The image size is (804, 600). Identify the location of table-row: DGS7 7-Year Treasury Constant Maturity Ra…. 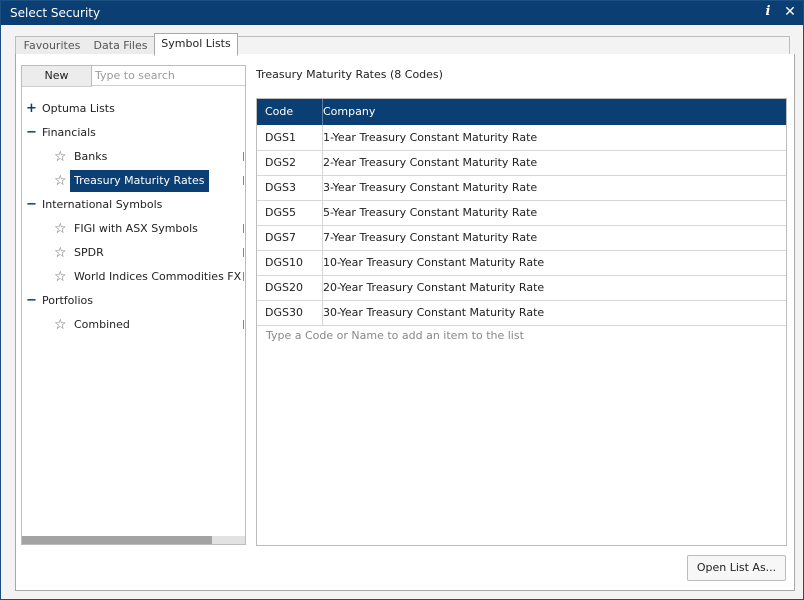
(521, 238).